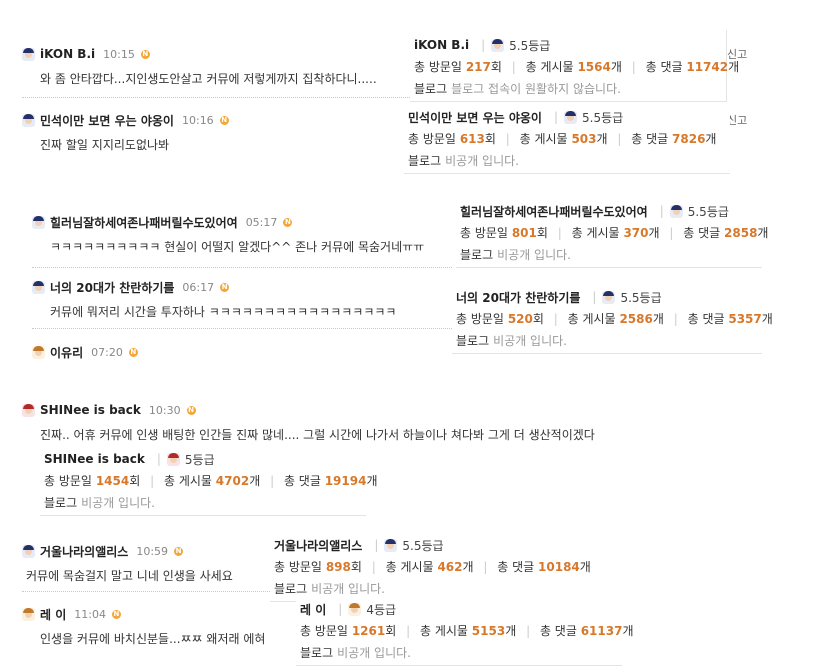 The image size is (825, 672). What do you see at coordinates (745, 319) in the screenshot?
I see `reply-count: 5357` at bounding box center [745, 319].